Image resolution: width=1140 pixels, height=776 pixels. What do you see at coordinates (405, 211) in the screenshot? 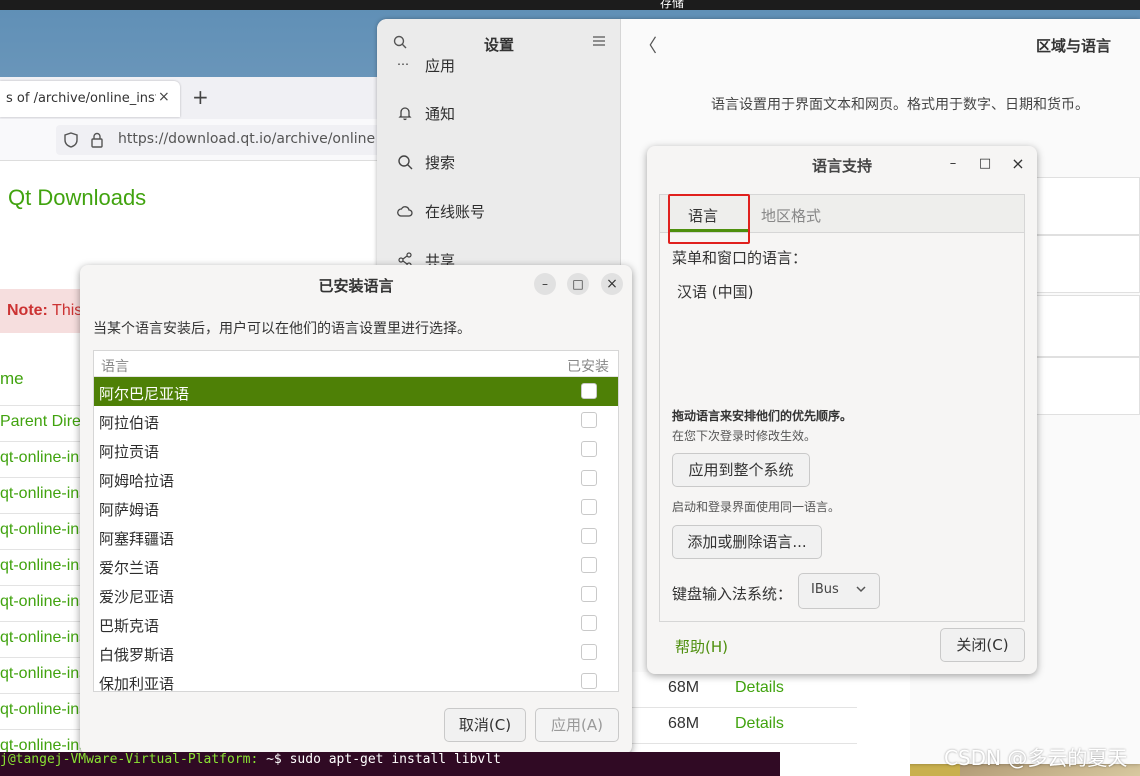
I see `cloud-icon` at bounding box center [405, 211].